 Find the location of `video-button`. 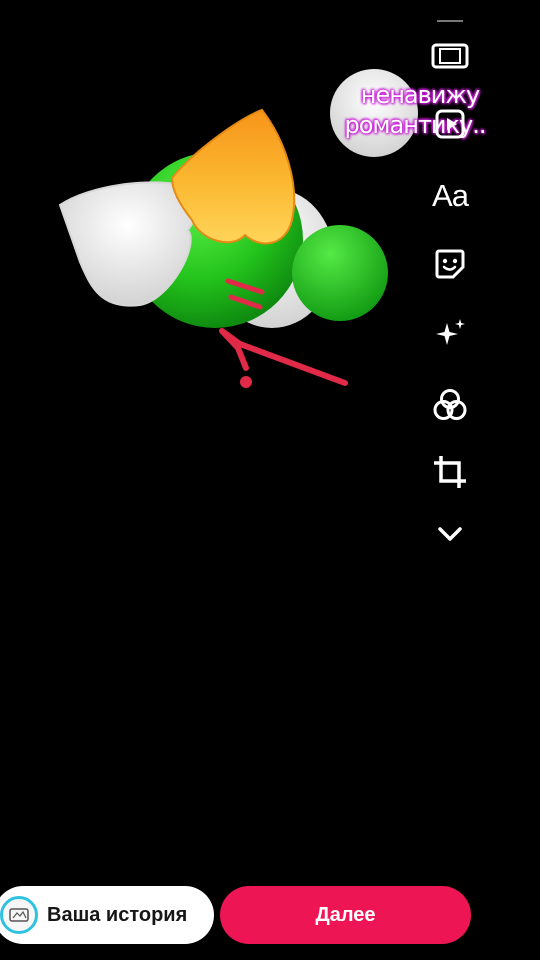

video-button is located at coordinates (450, 124).